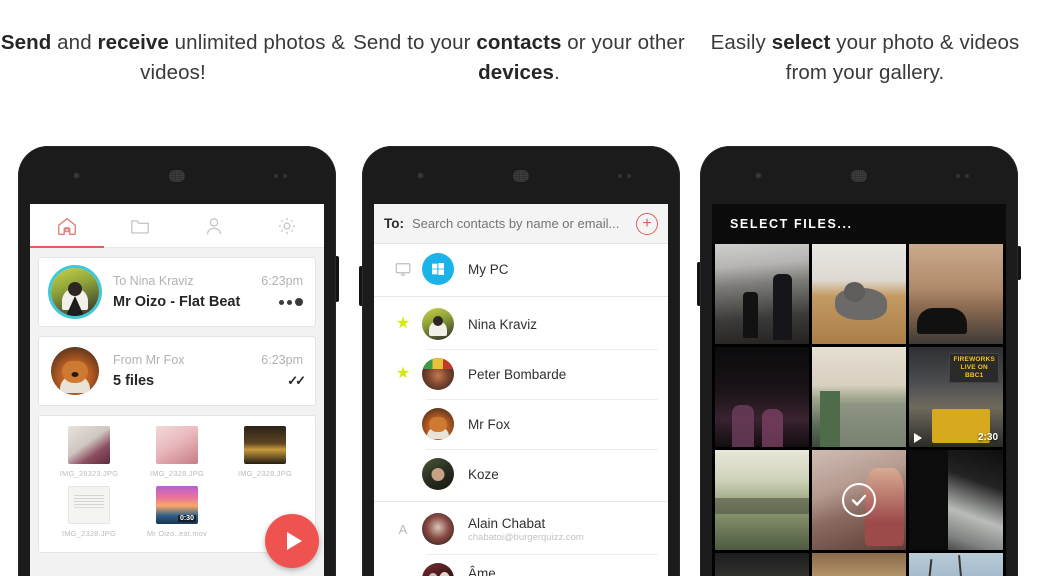 Image resolution: width=1038 pixels, height=576 pixels. I want to click on phone1-bezel, so click(177, 175).